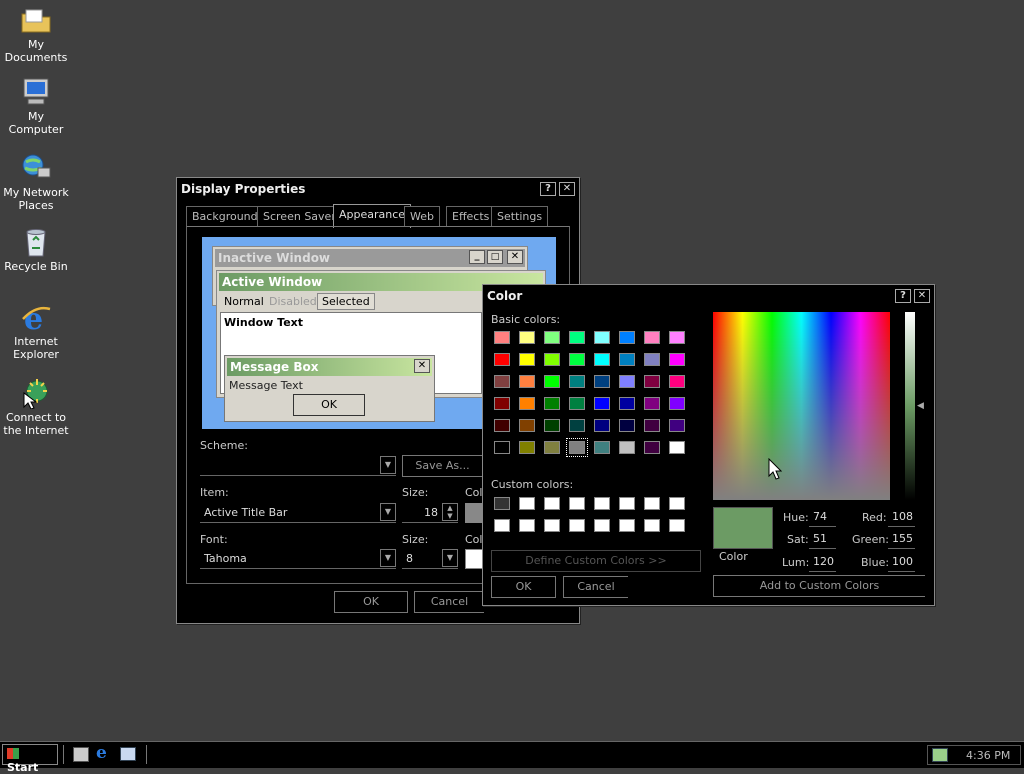 This screenshot has width=1024, height=774. I want to click on title-bar: Display Properties ? ✕, so click(378, 189).